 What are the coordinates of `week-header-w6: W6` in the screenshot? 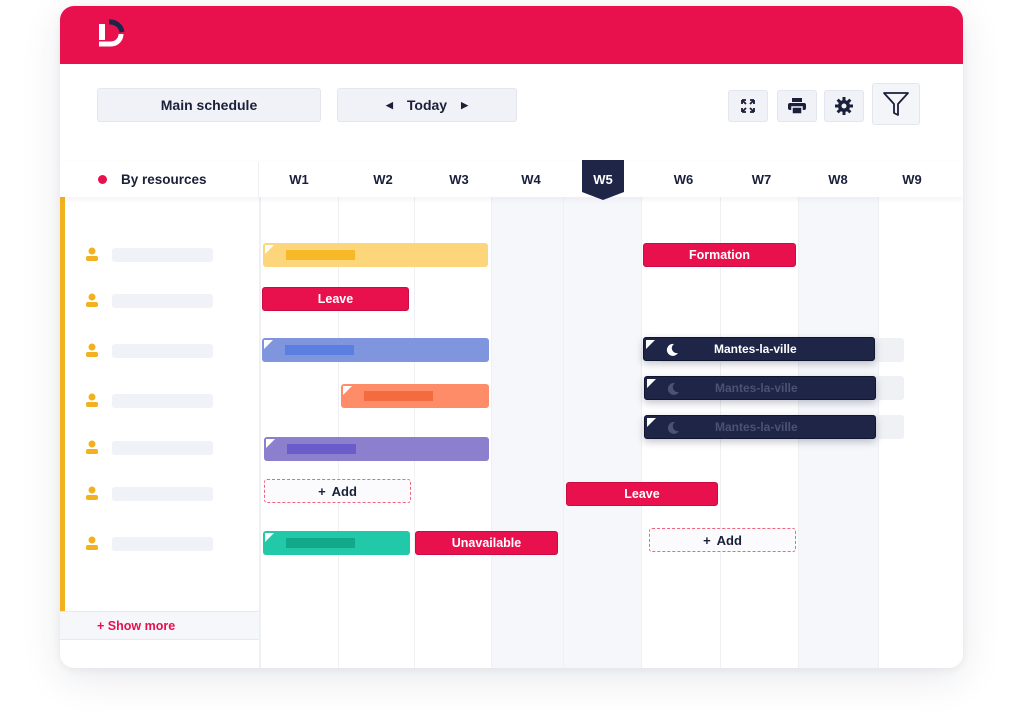 It's located at (683, 179).